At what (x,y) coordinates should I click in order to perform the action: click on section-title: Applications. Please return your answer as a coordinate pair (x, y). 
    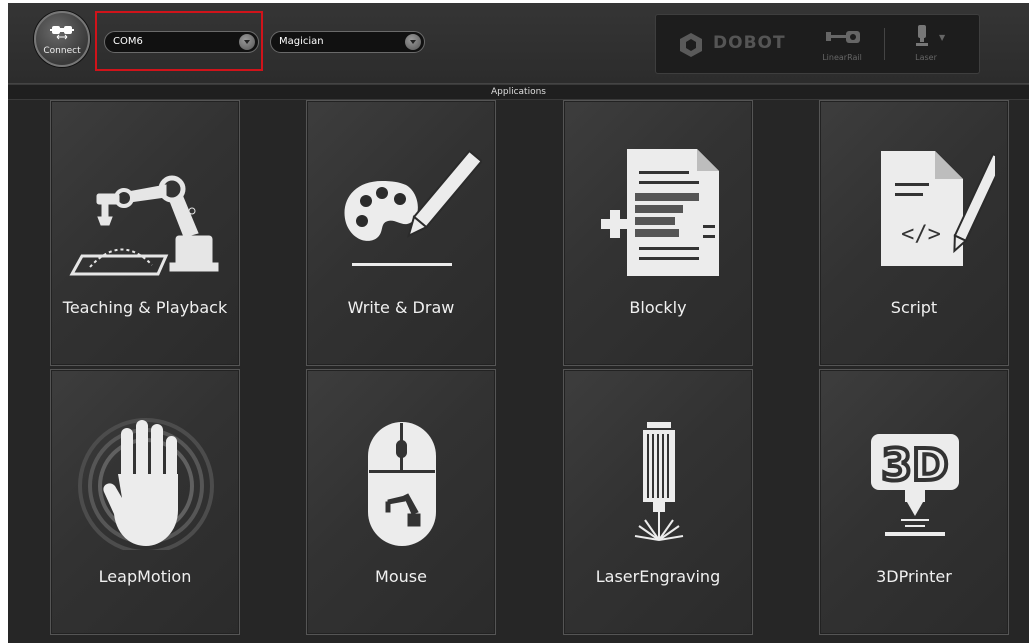
    Looking at the image, I should click on (518, 92).